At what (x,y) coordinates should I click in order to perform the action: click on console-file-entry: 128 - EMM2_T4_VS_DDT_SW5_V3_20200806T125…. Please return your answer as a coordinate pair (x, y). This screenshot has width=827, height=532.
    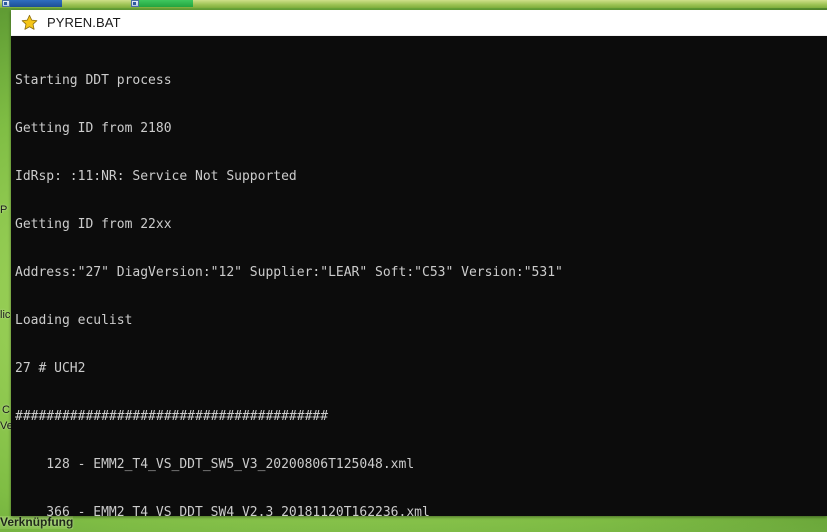
    Looking at the image, I should click on (215, 464).